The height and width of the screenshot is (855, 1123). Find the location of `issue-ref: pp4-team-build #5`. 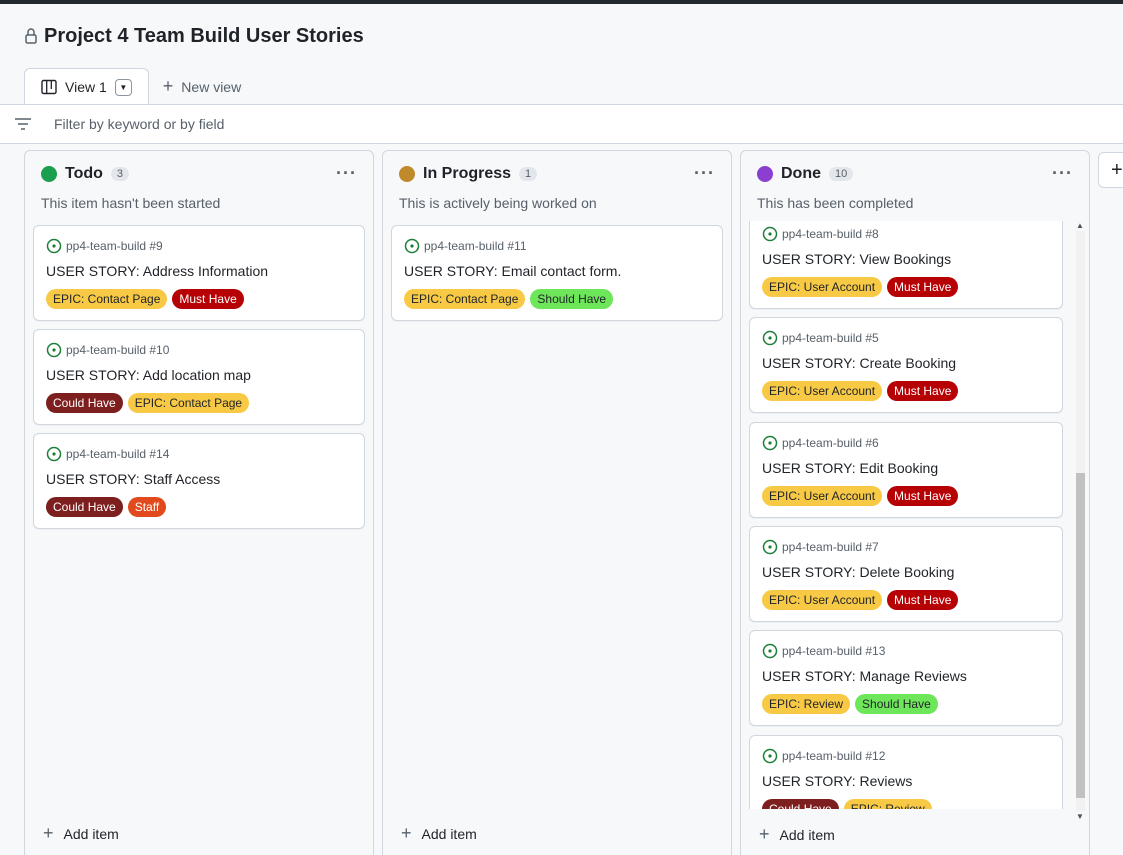

issue-ref: pp4-team-build #5 is located at coordinates (820, 338).